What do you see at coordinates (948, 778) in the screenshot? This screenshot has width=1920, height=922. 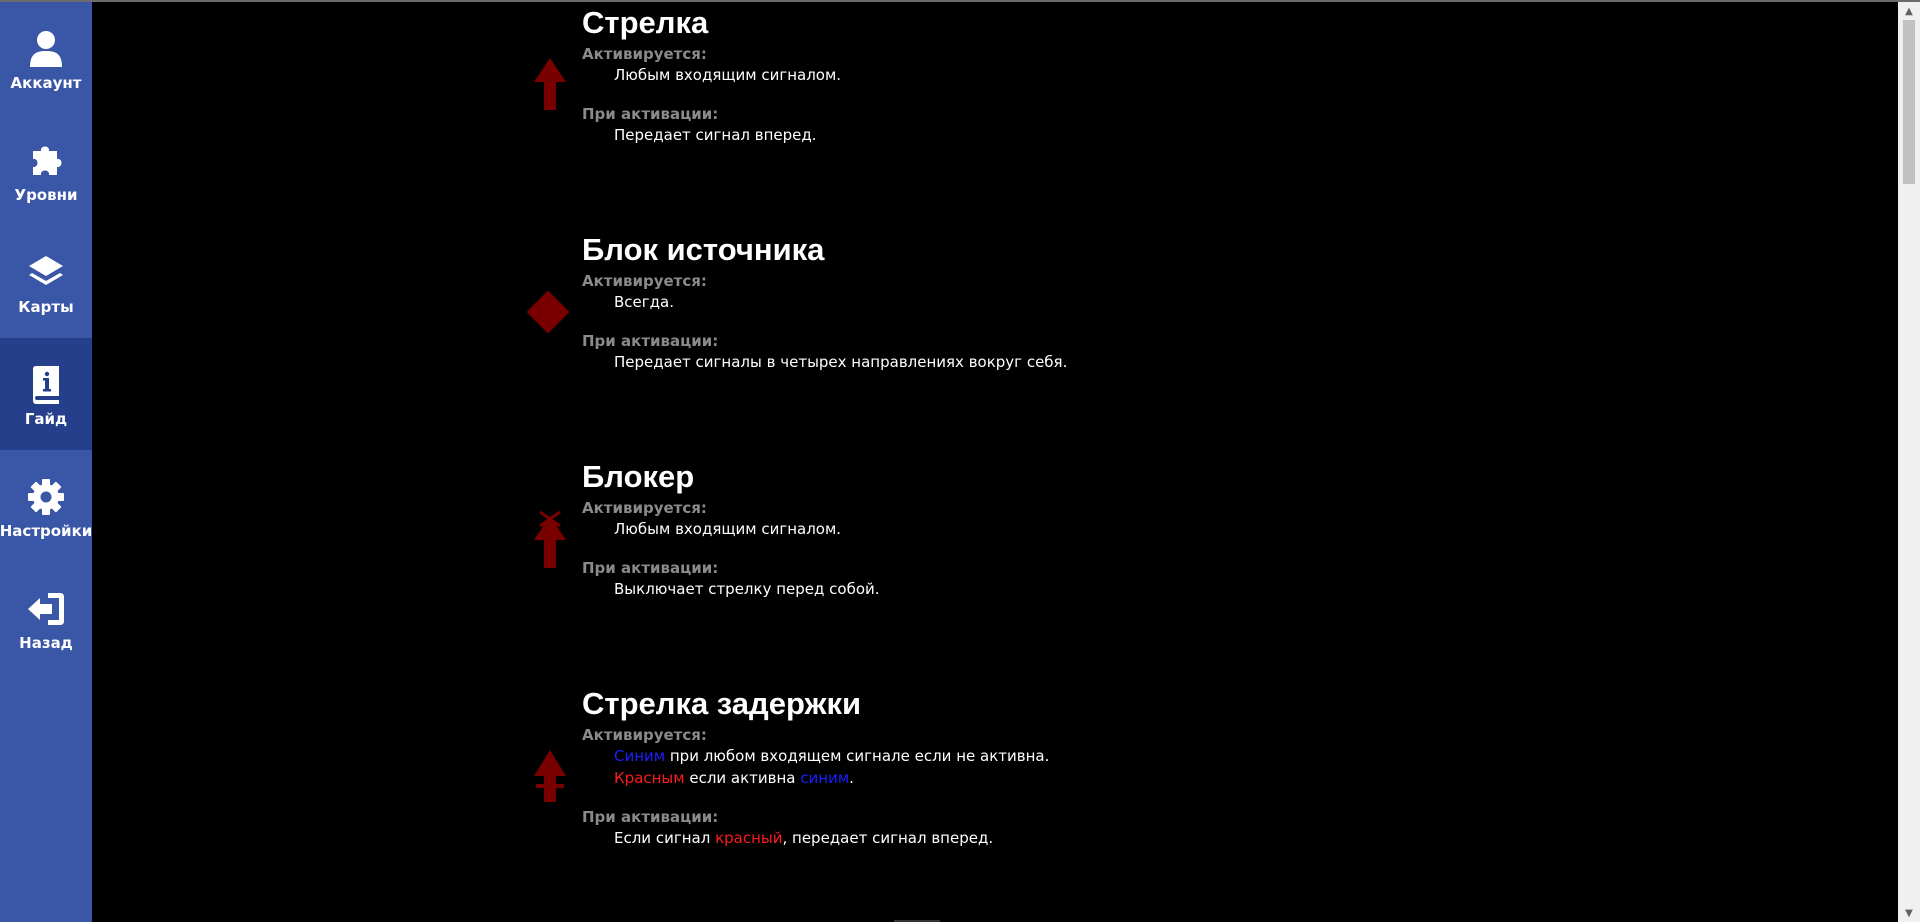 I see `activates-text-line2: Красным если активна синим.` at bounding box center [948, 778].